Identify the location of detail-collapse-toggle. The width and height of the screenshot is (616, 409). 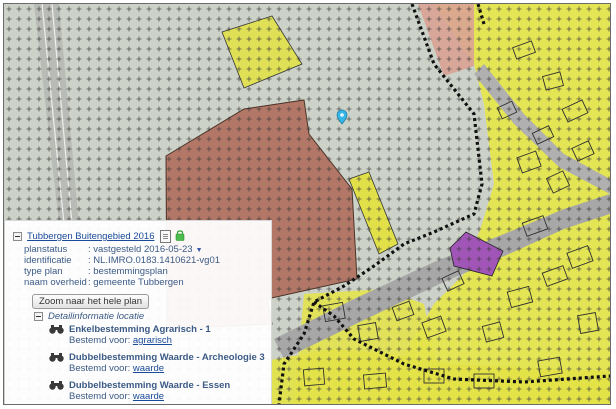
(38, 316).